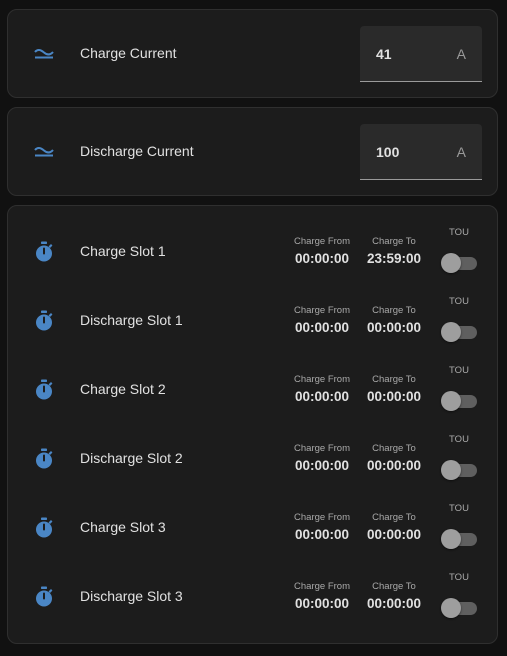 The image size is (507, 656). What do you see at coordinates (461, 152) in the screenshot?
I see `discharge-current-unit: A` at bounding box center [461, 152].